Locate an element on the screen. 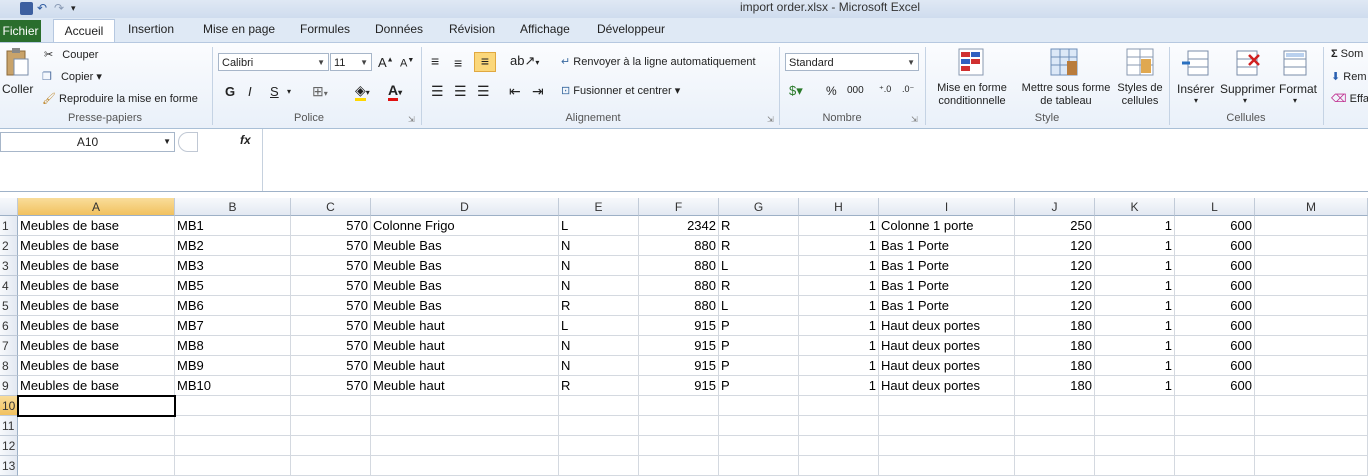  cell-k2: 1 is located at coordinates (1135, 246).